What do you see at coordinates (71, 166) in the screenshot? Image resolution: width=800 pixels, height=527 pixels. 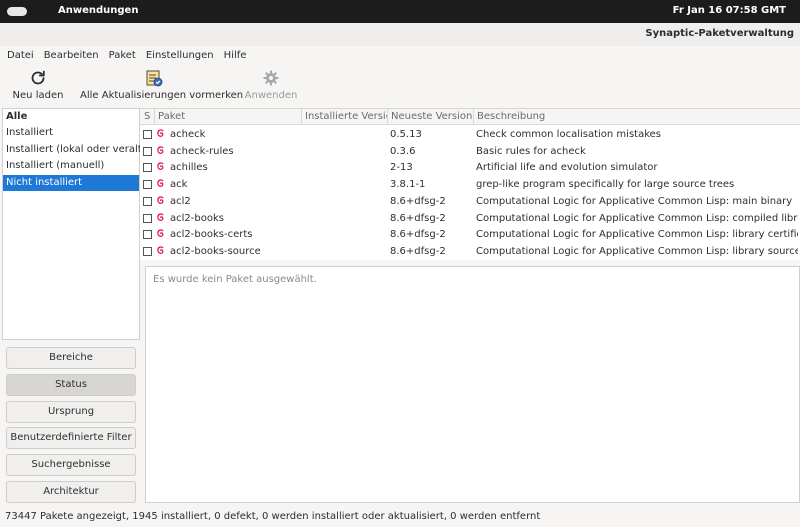 I see `filter-item-installed-manual: Installiert (manuell)` at bounding box center [71, 166].